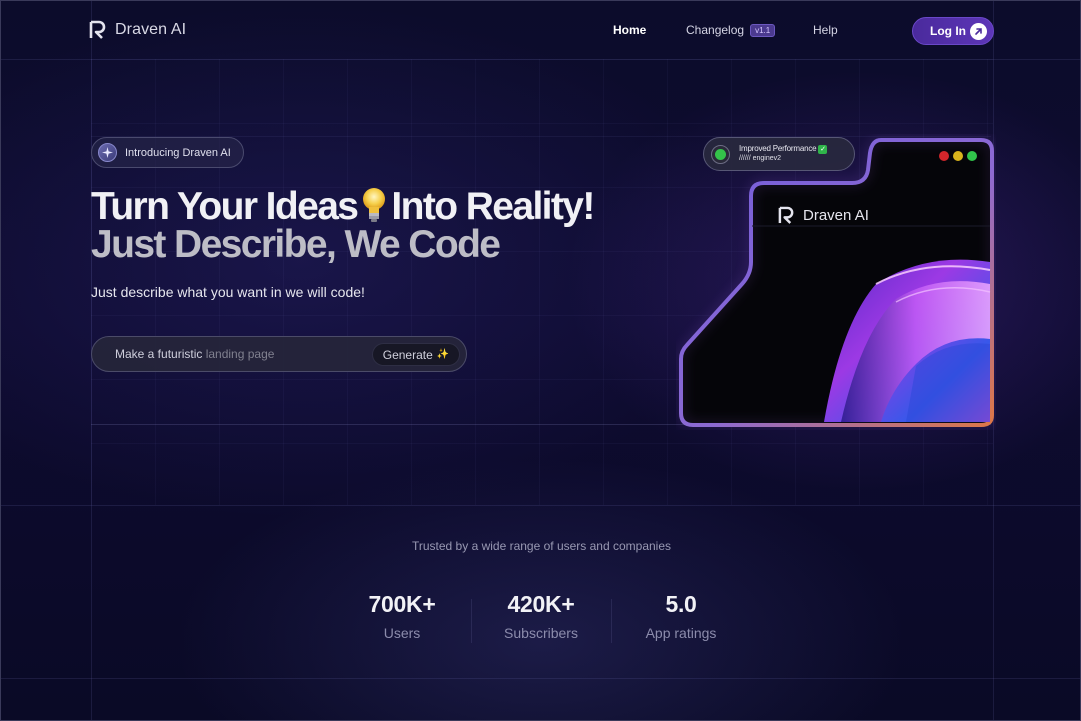  What do you see at coordinates (541, 633) in the screenshot?
I see `stat-label: Subscribers` at bounding box center [541, 633].